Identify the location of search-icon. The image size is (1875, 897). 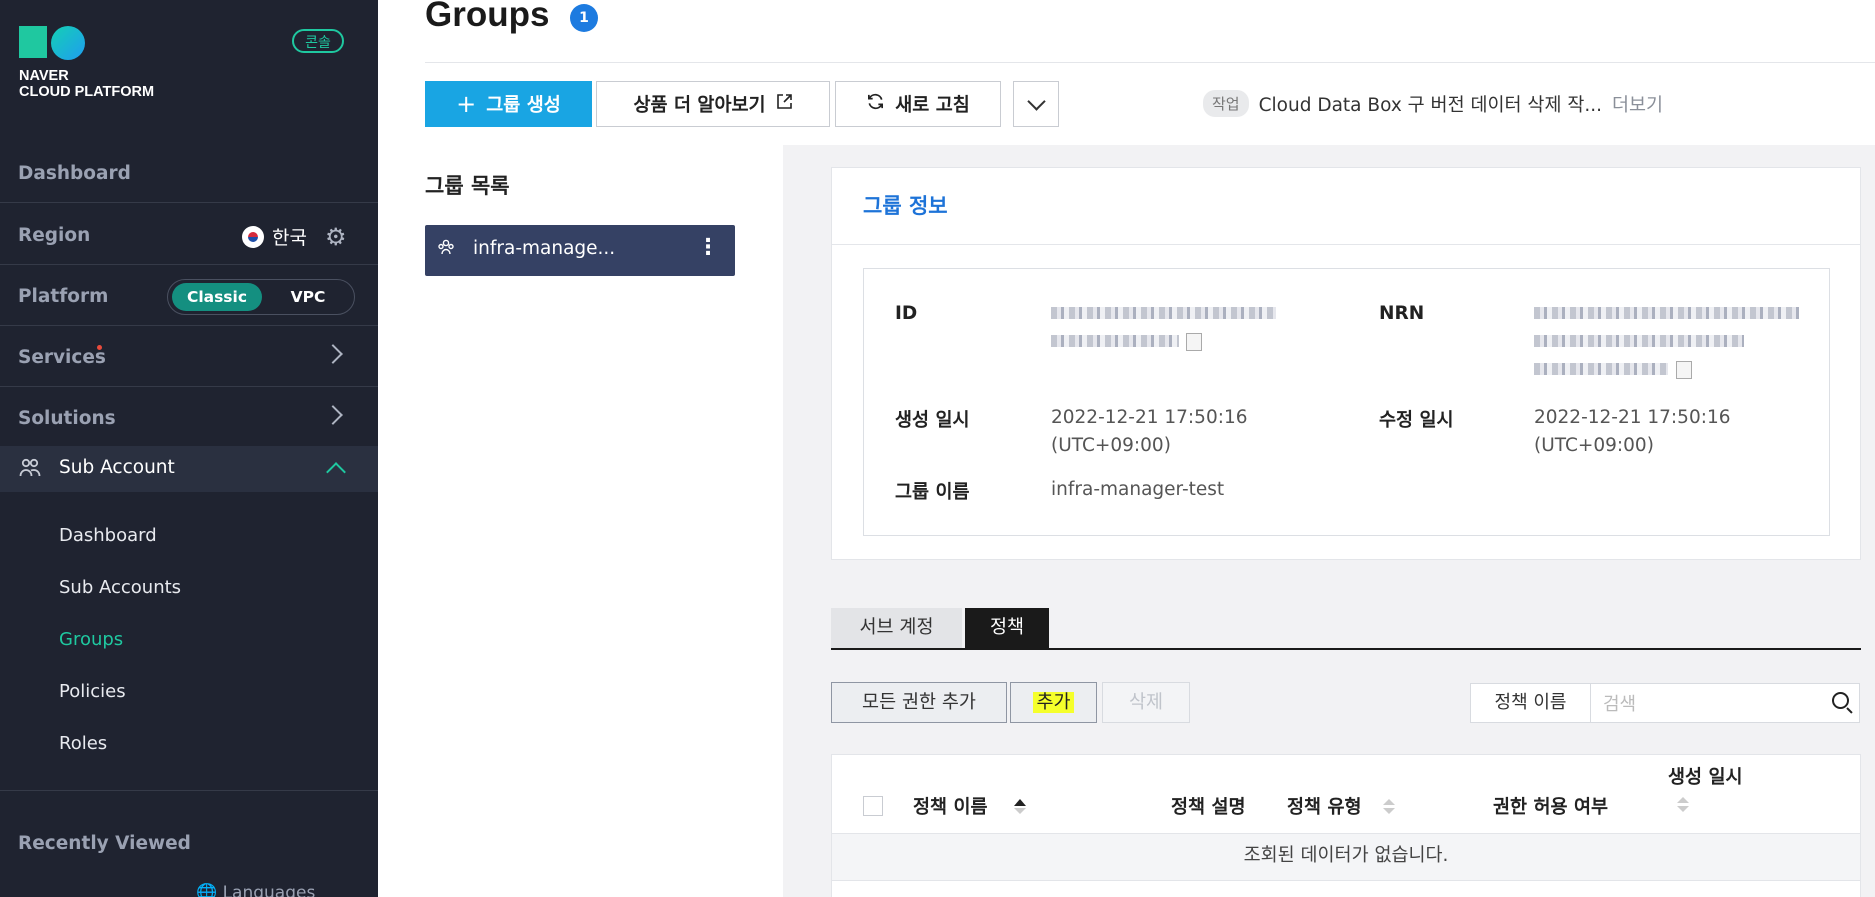
(1840, 700).